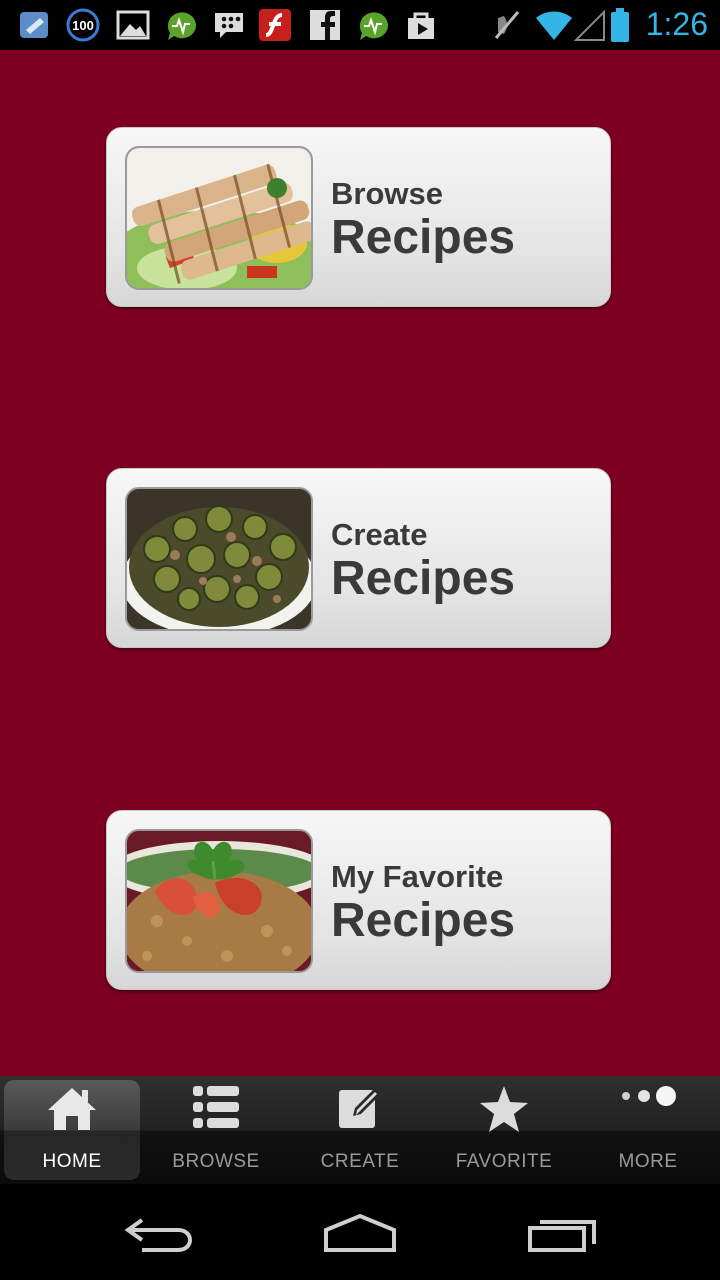 The height and width of the screenshot is (1280, 720). What do you see at coordinates (275, 25) in the screenshot?
I see `flash-icon` at bounding box center [275, 25].